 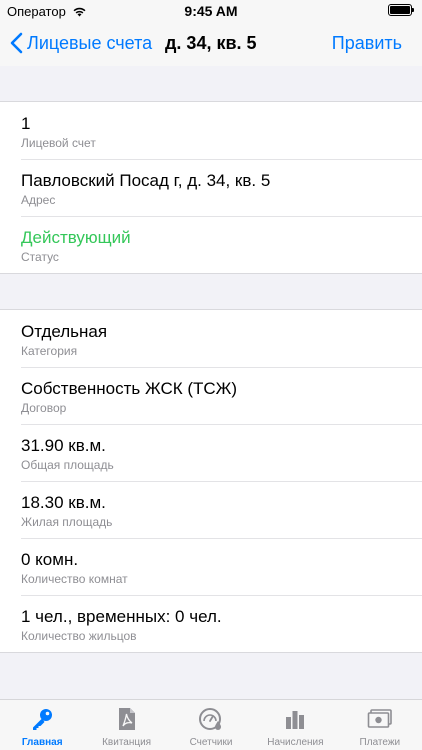 What do you see at coordinates (38, 200) in the screenshot?
I see `address-label: Адрес` at bounding box center [38, 200].